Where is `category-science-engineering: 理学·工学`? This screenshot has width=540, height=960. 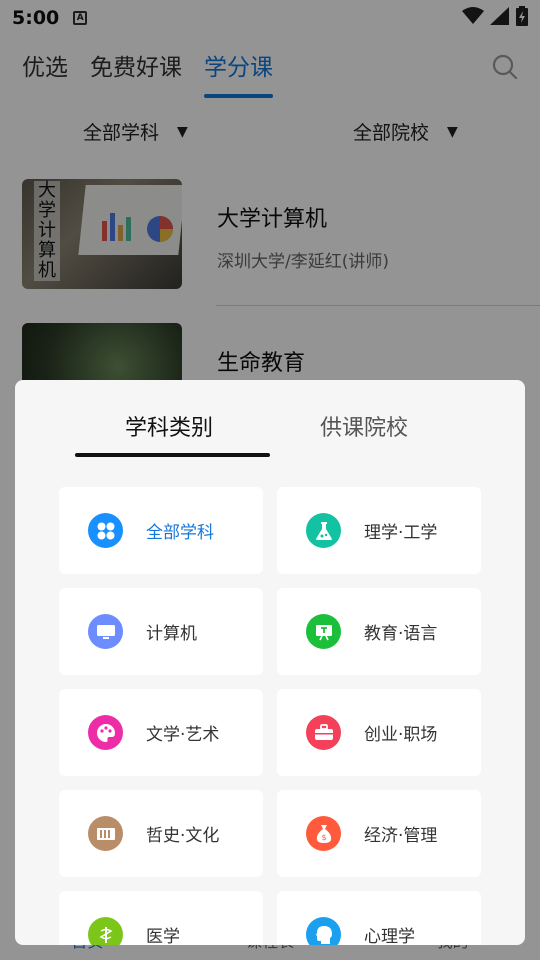 category-science-engineering: 理学·工学 is located at coordinates (379, 530).